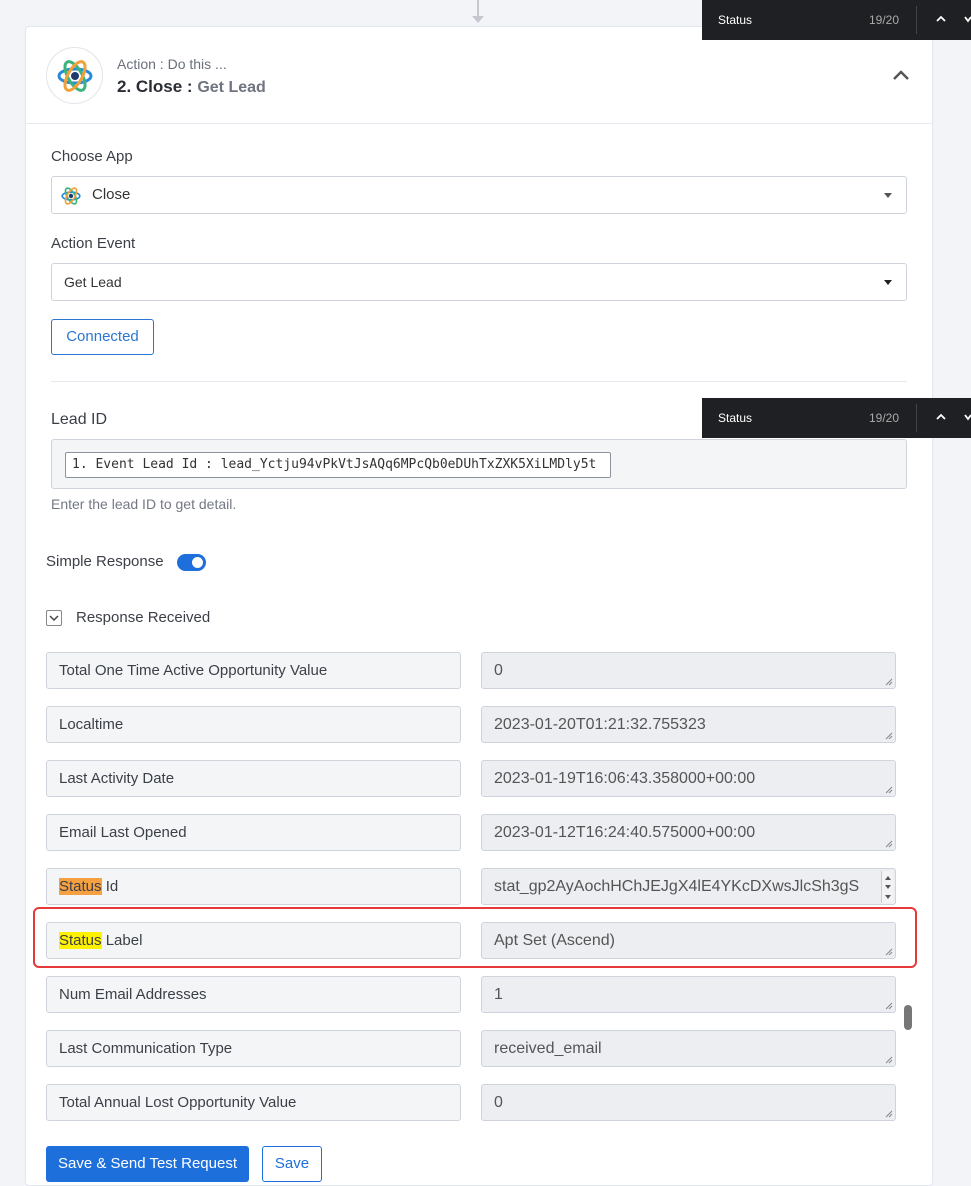 The image size is (971, 1186). I want to click on response-key: Num Email Addresses, so click(253, 994).